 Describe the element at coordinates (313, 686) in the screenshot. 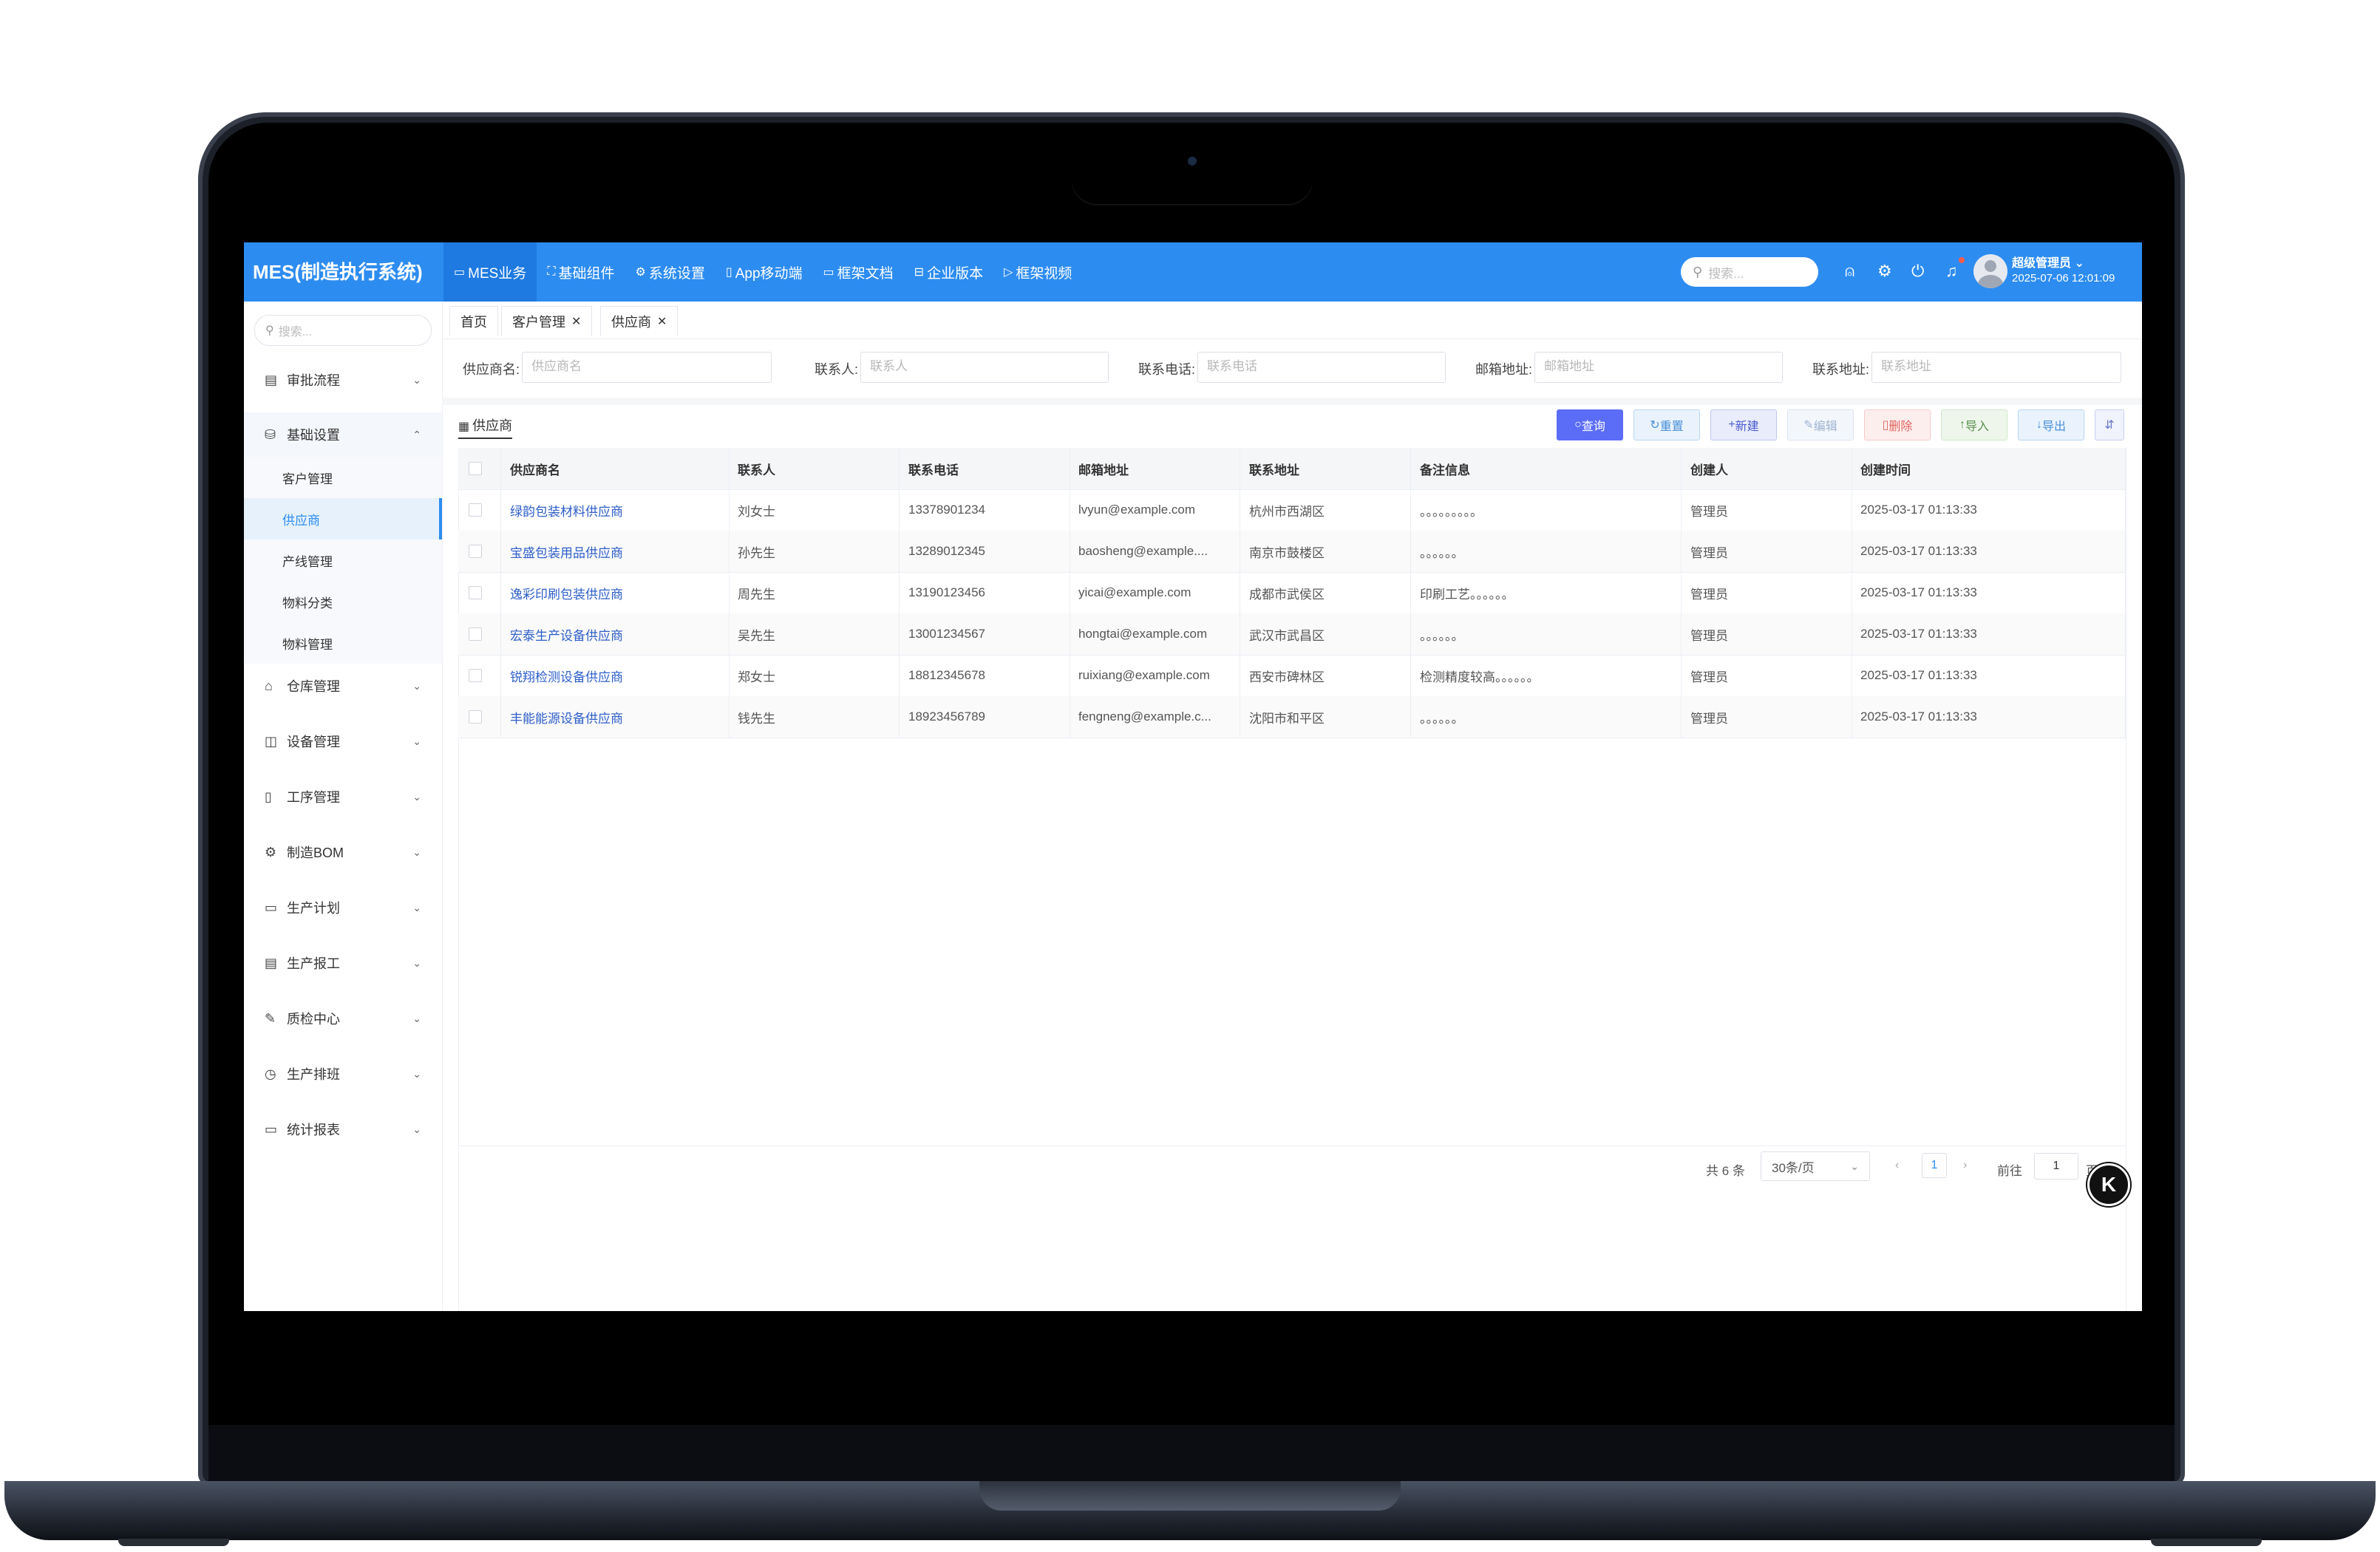

I see `sidebar-item-label: 仓库管理` at that location.